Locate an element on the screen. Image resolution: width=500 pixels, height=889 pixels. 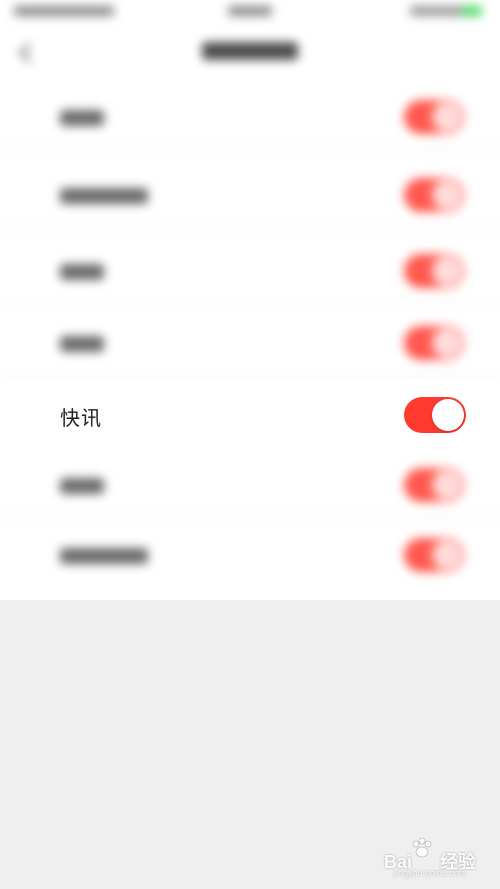
nav-bar is located at coordinates (250, 54).